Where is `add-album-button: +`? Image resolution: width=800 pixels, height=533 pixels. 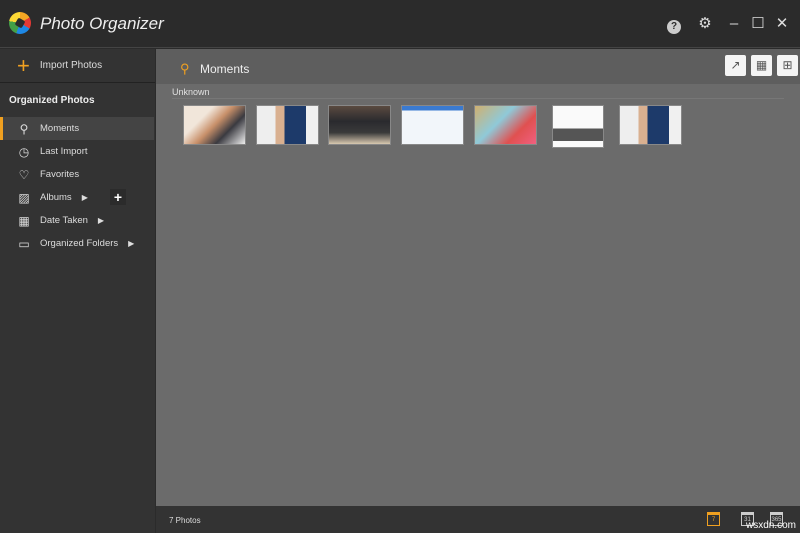 add-album-button: + is located at coordinates (118, 197).